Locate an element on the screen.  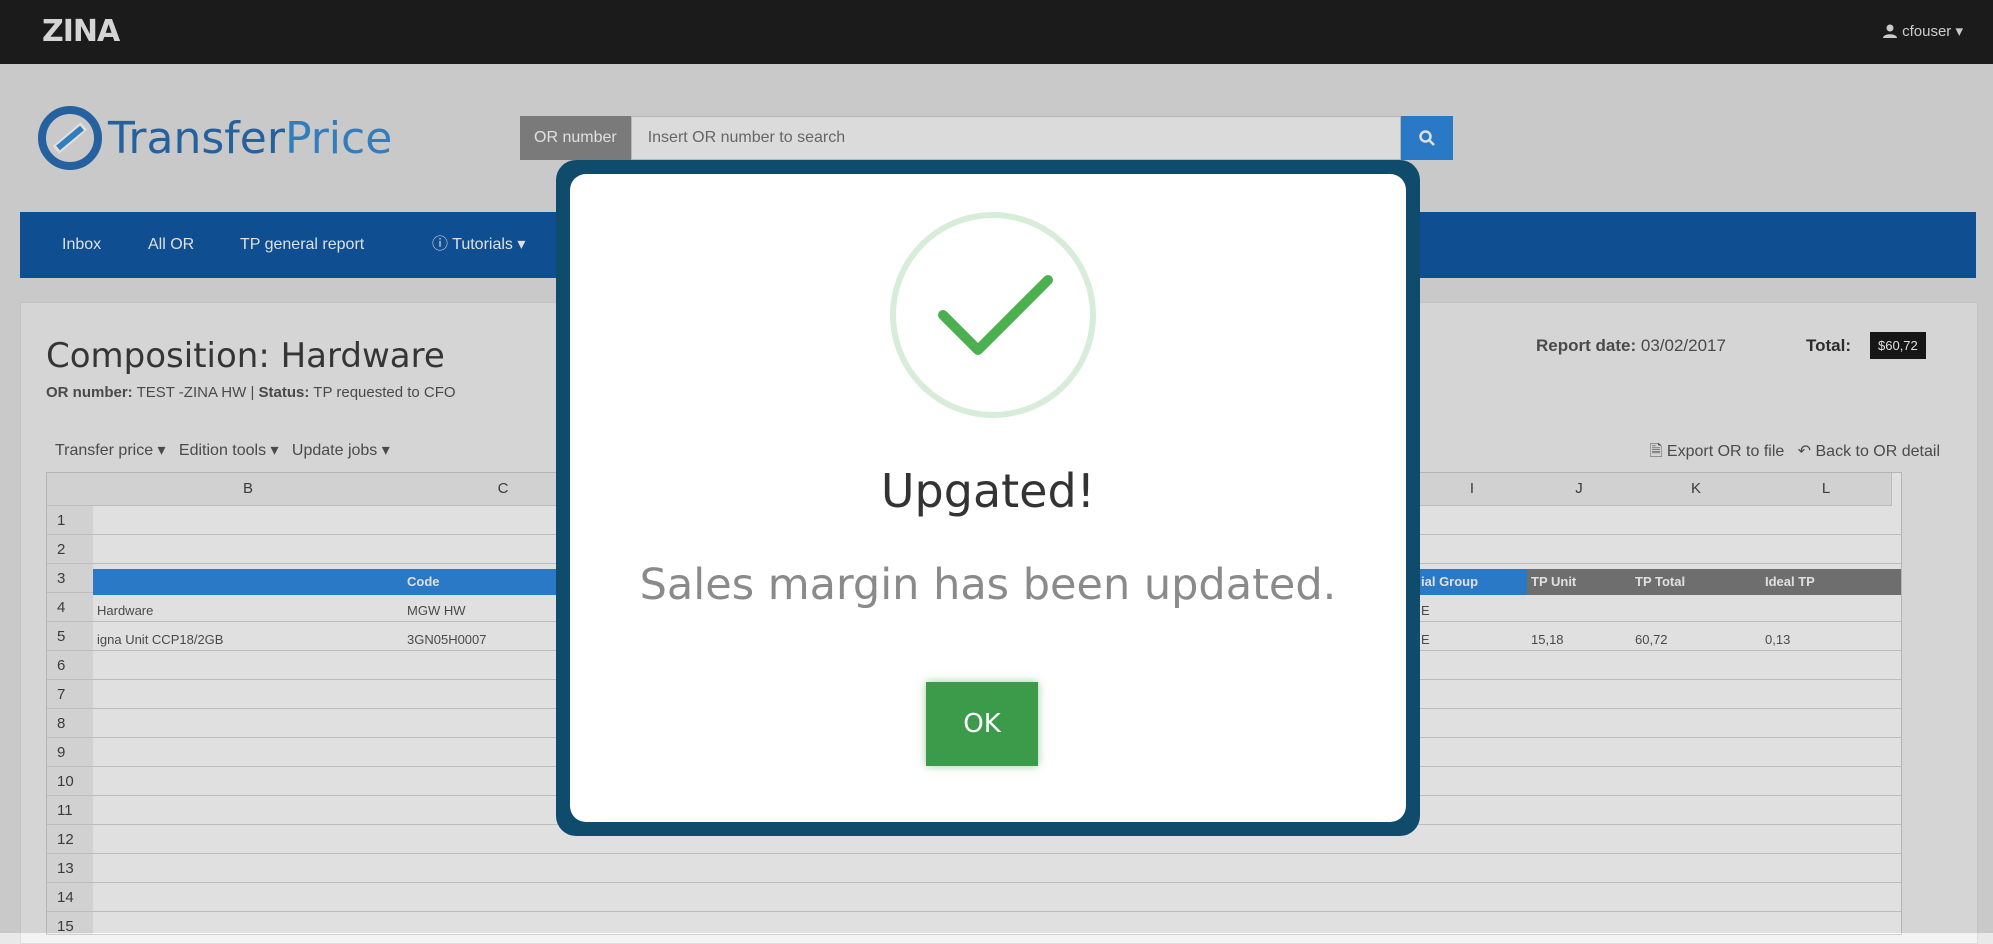
success-check-icon is located at coordinates (993, 315).